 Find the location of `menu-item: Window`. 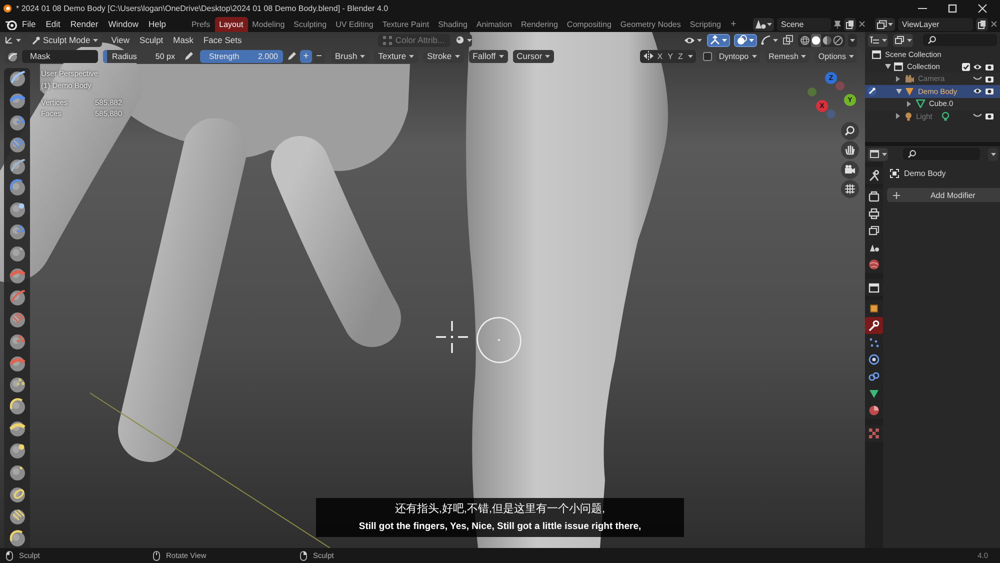

menu-item: Window is located at coordinates (123, 24).